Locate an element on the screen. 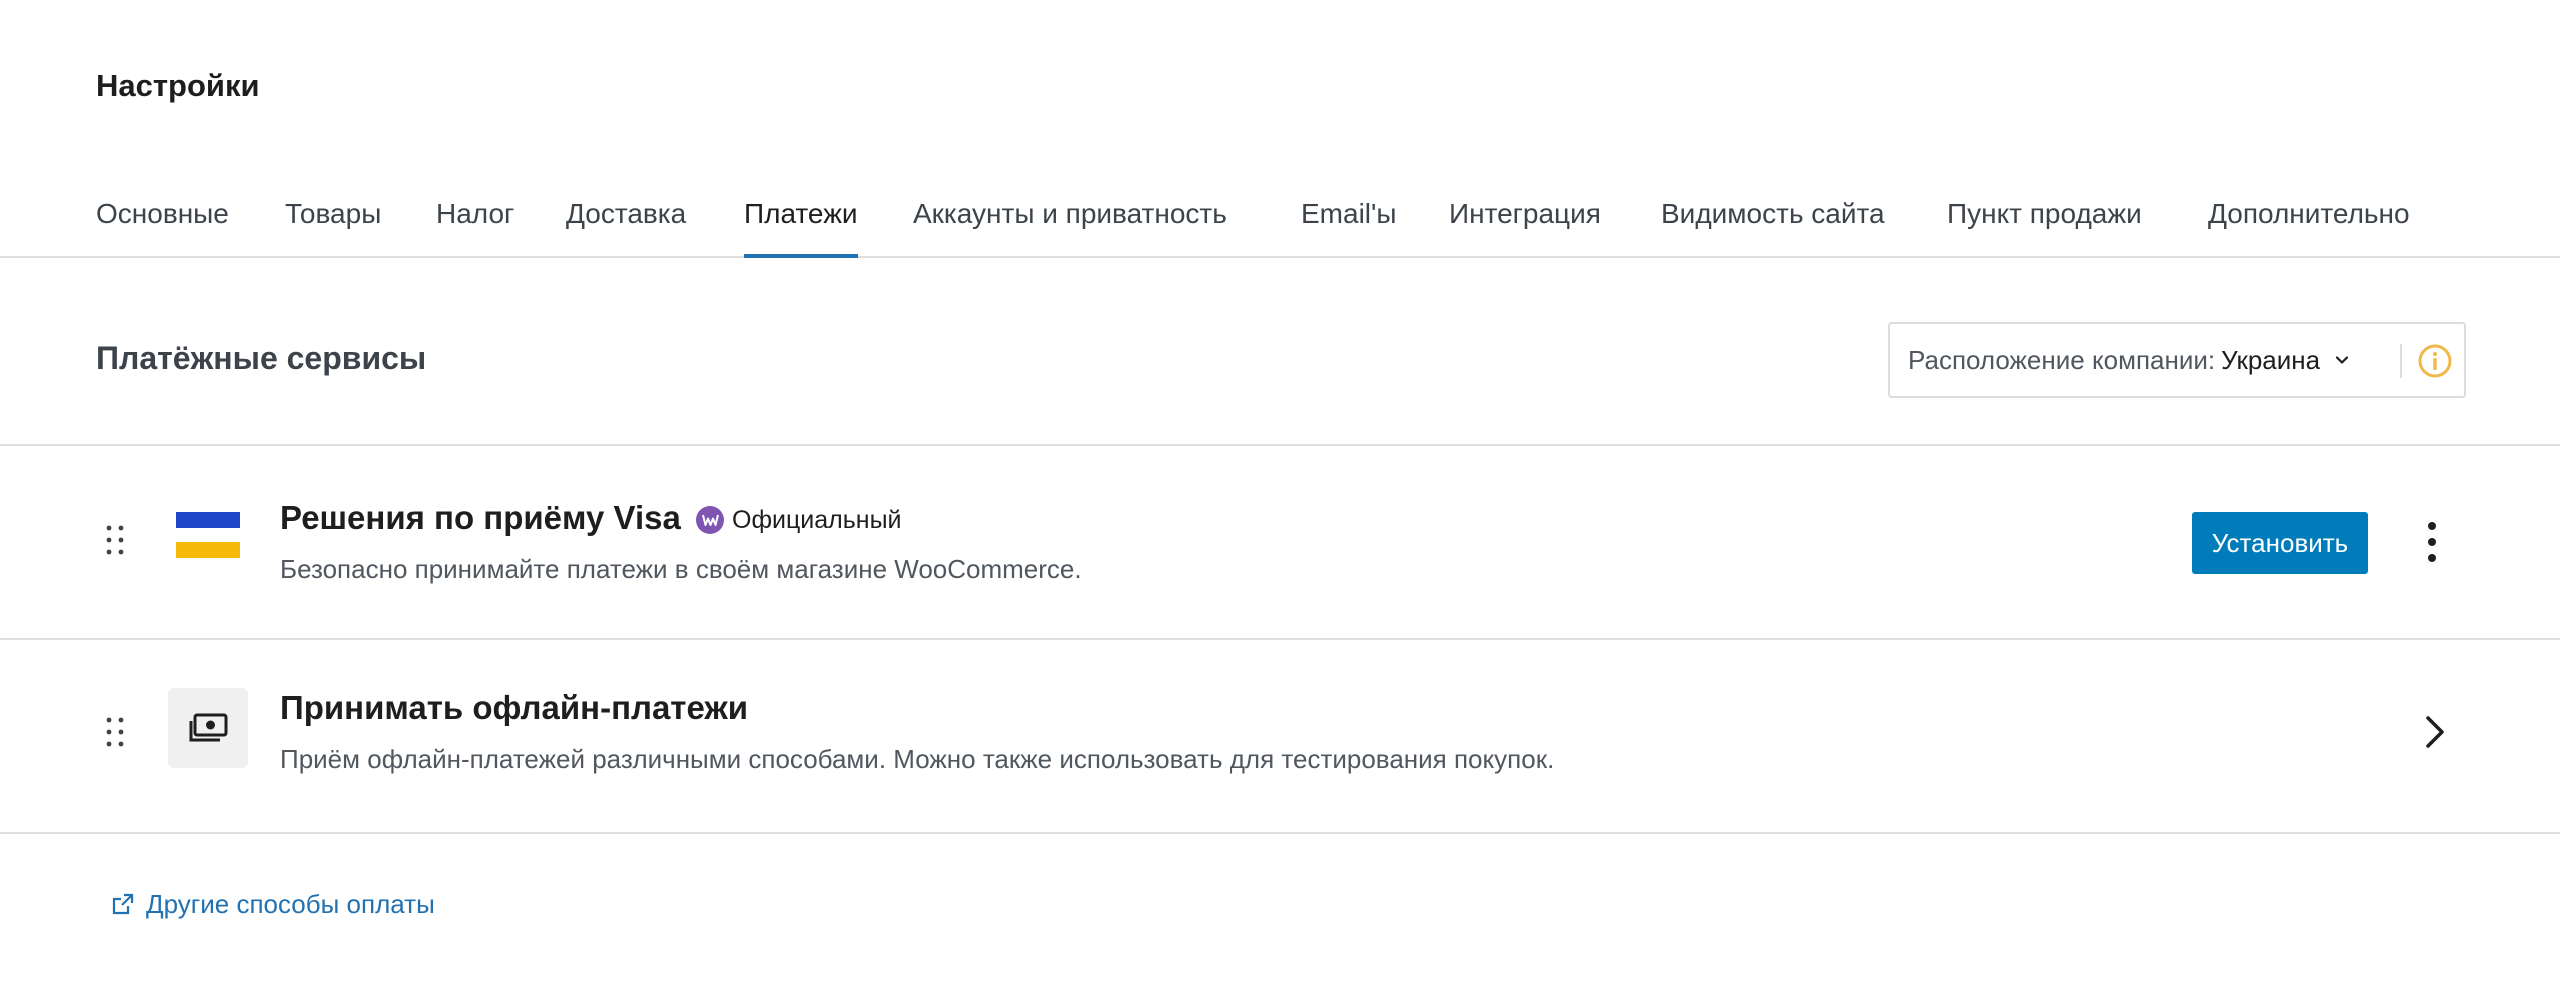 This screenshot has height=1000, width=2560. more-options-icon is located at coordinates (2432, 542).